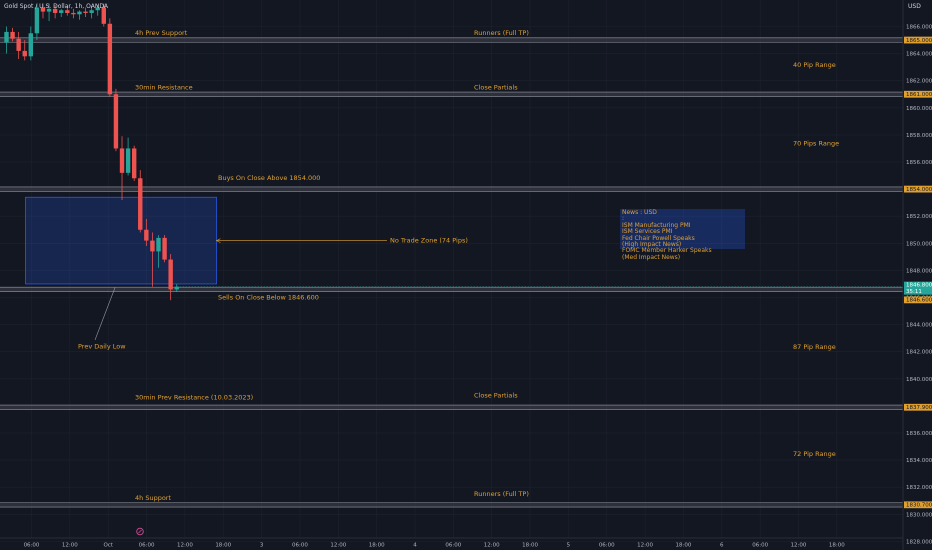  Describe the element at coordinates (639, 216) in the screenshot. I see `news-header: News : USD :` at that location.